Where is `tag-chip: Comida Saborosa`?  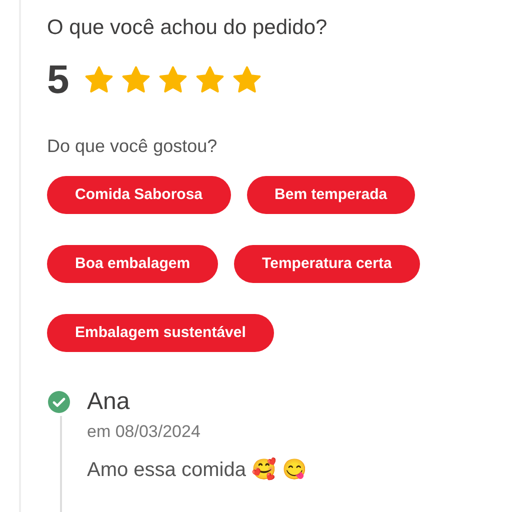 tag-chip: Comida Saborosa is located at coordinates (139, 195).